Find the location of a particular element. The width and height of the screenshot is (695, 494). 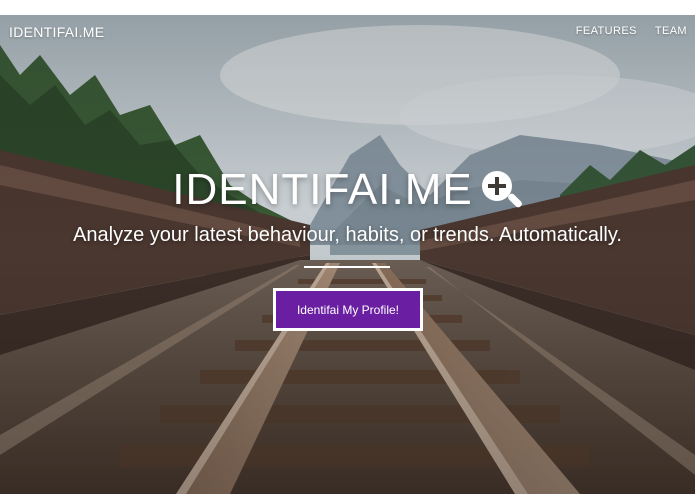

hero-divider is located at coordinates (347, 267).